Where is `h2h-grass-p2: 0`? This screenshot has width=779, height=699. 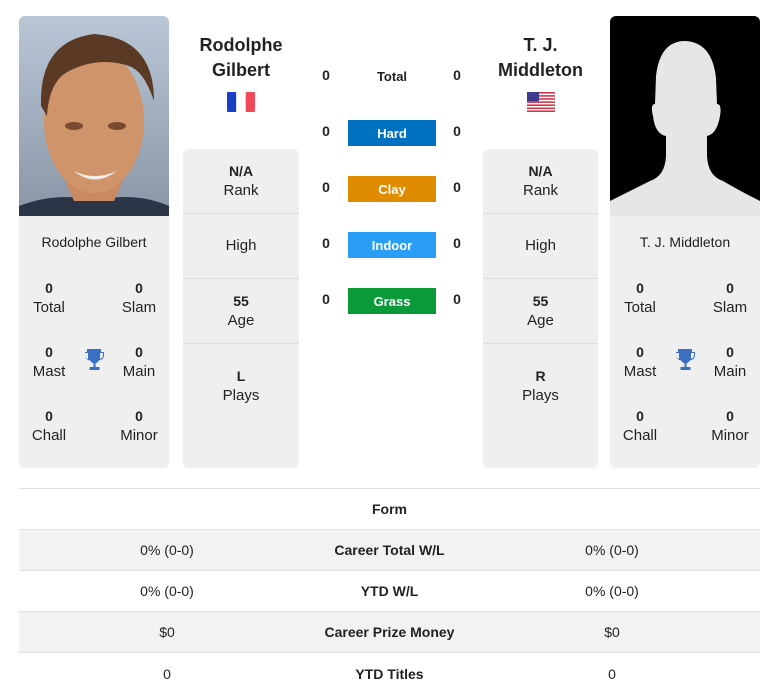
h2h-grass-p2: 0 is located at coordinates (457, 299).